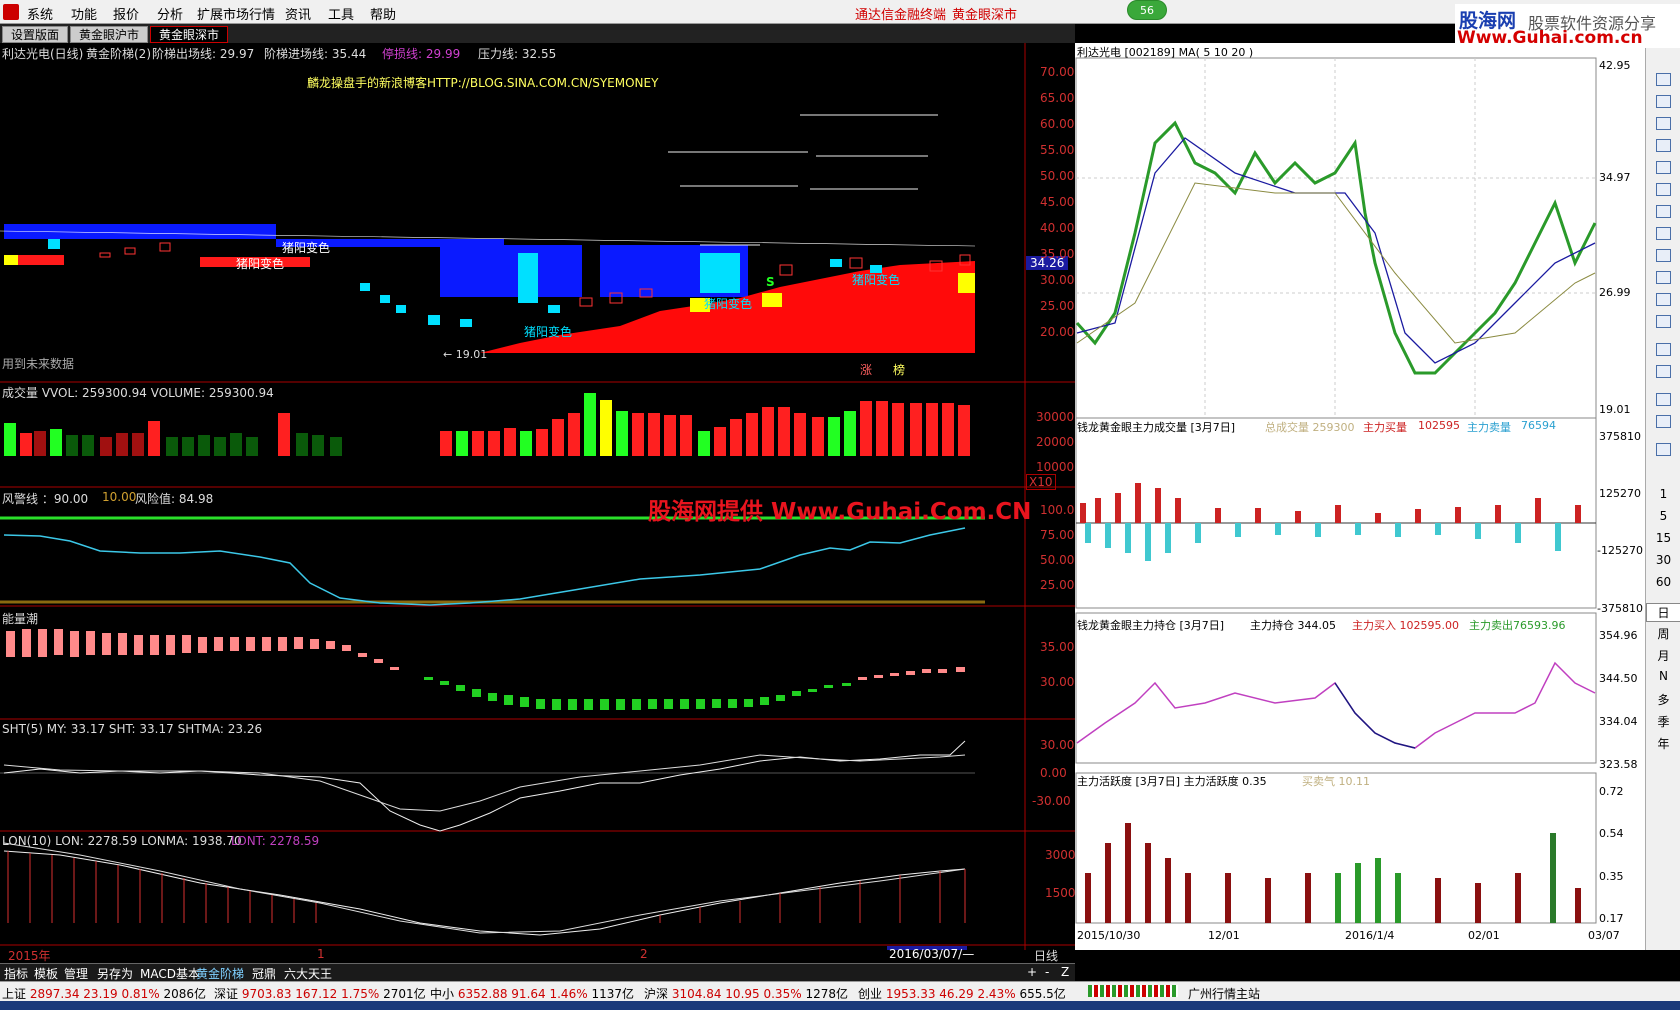  What do you see at coordinates (298, 13) in the screenshot?
I see `menu-info: 资讯` at bounding box center [298, 13].